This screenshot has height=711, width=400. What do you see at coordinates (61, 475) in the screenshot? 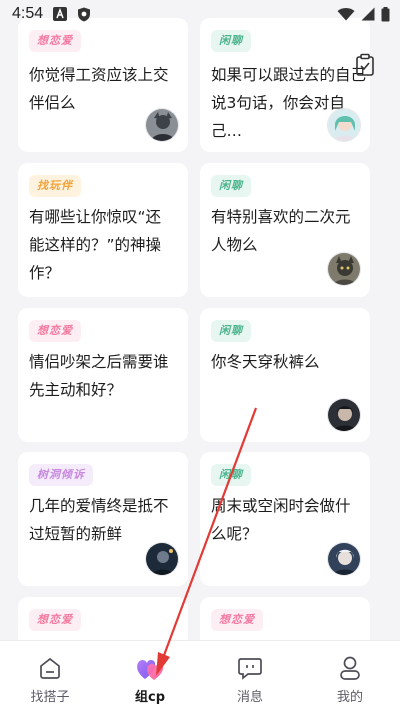
I see `post-tag: 树洞倾诉` at bounding box center [61, 475].